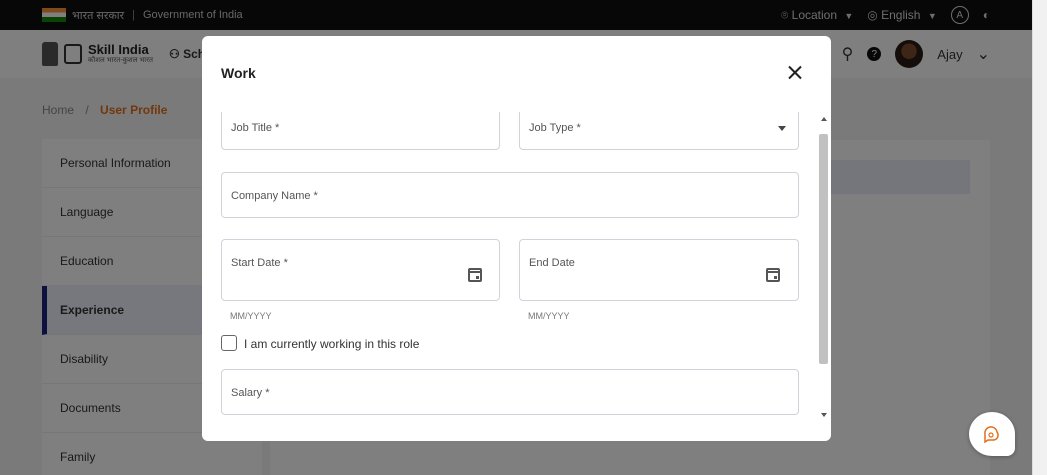  Describe the element at coordinates (795, 73) in the screenshot. I see `close-icon` at that location.